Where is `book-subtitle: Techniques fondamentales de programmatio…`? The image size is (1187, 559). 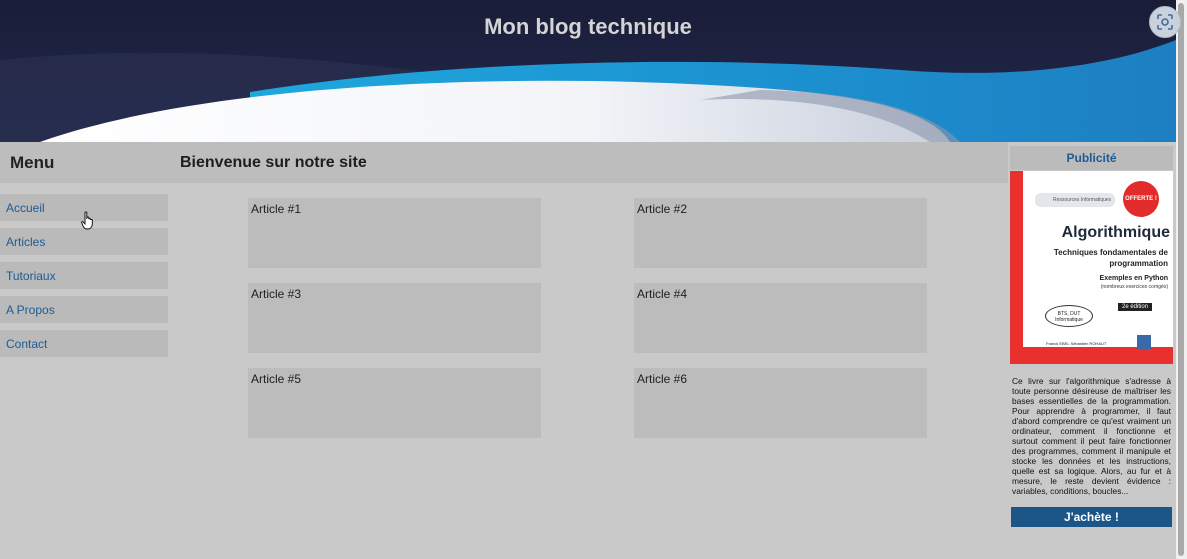 book-subtitle: Techniques fondamentales de programmatio… is located at coordinates (1110, 258).